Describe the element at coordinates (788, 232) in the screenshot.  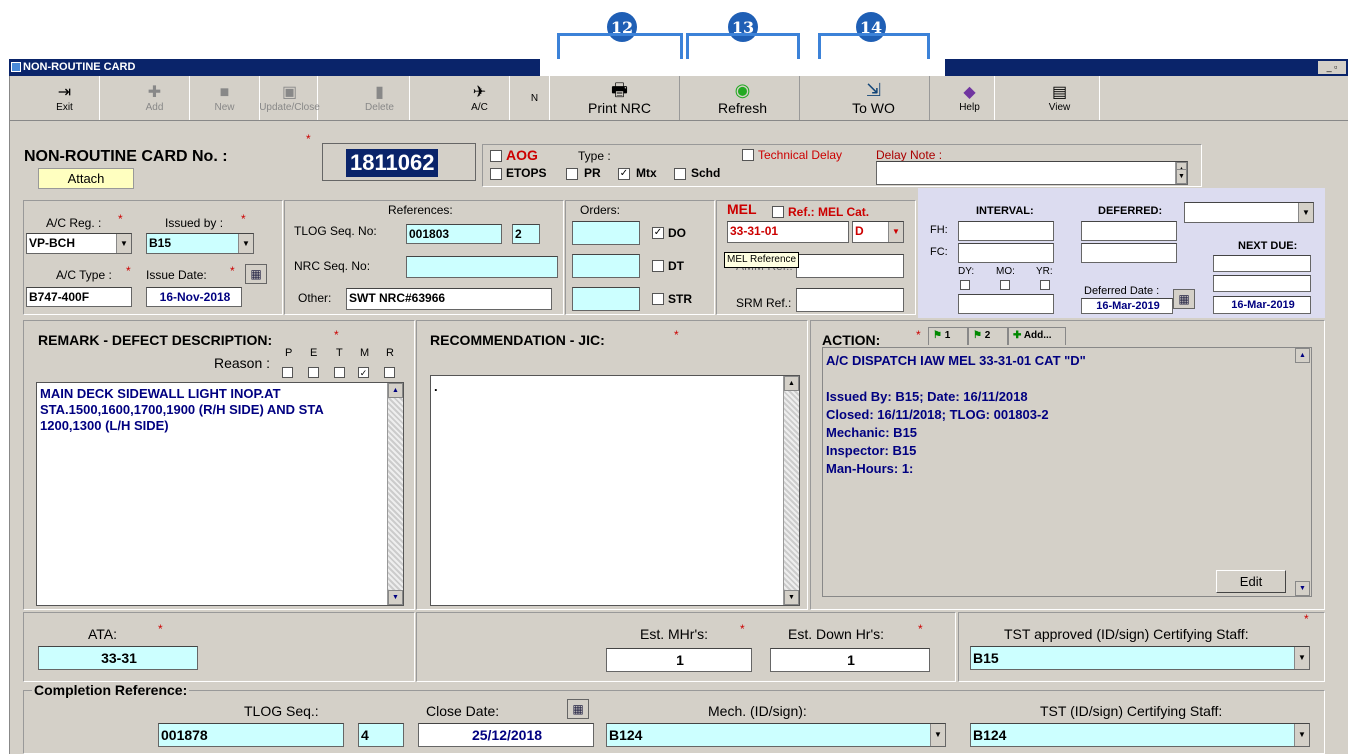
I see `mel-ref-field: 33-31-01` at that location.